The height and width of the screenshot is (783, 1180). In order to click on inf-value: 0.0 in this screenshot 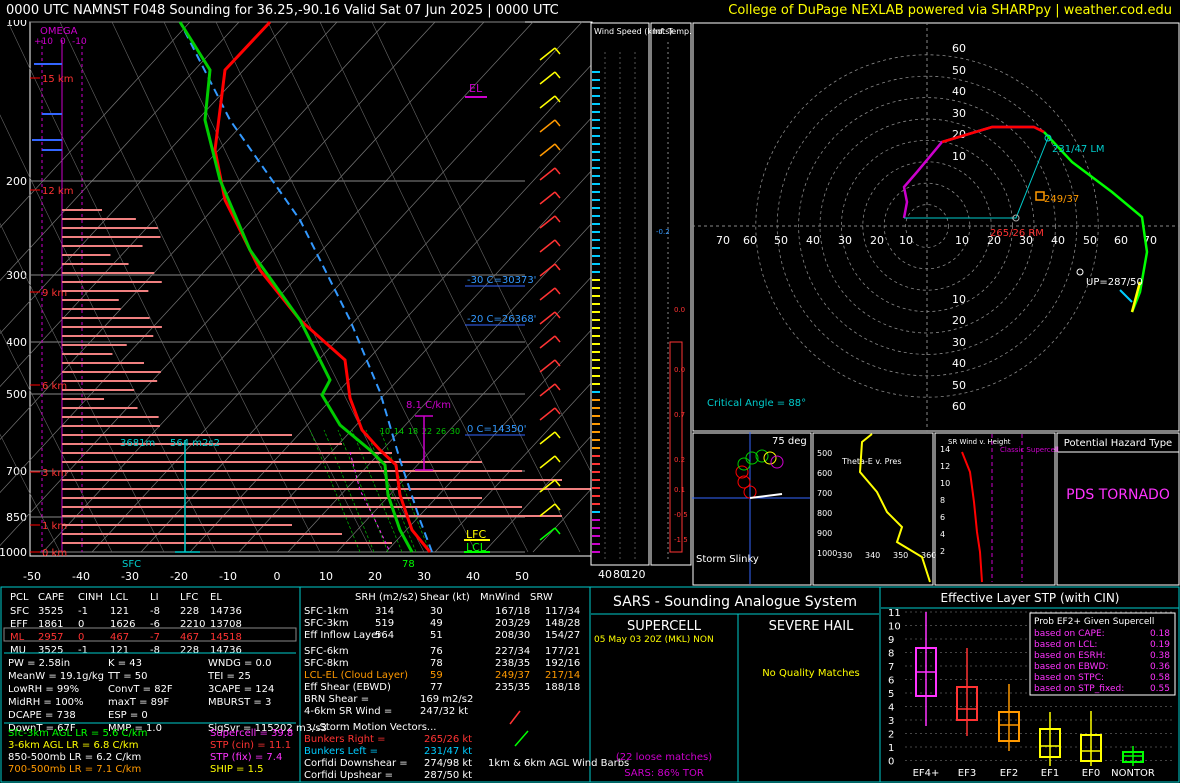, I will do `click(679, 310)`.